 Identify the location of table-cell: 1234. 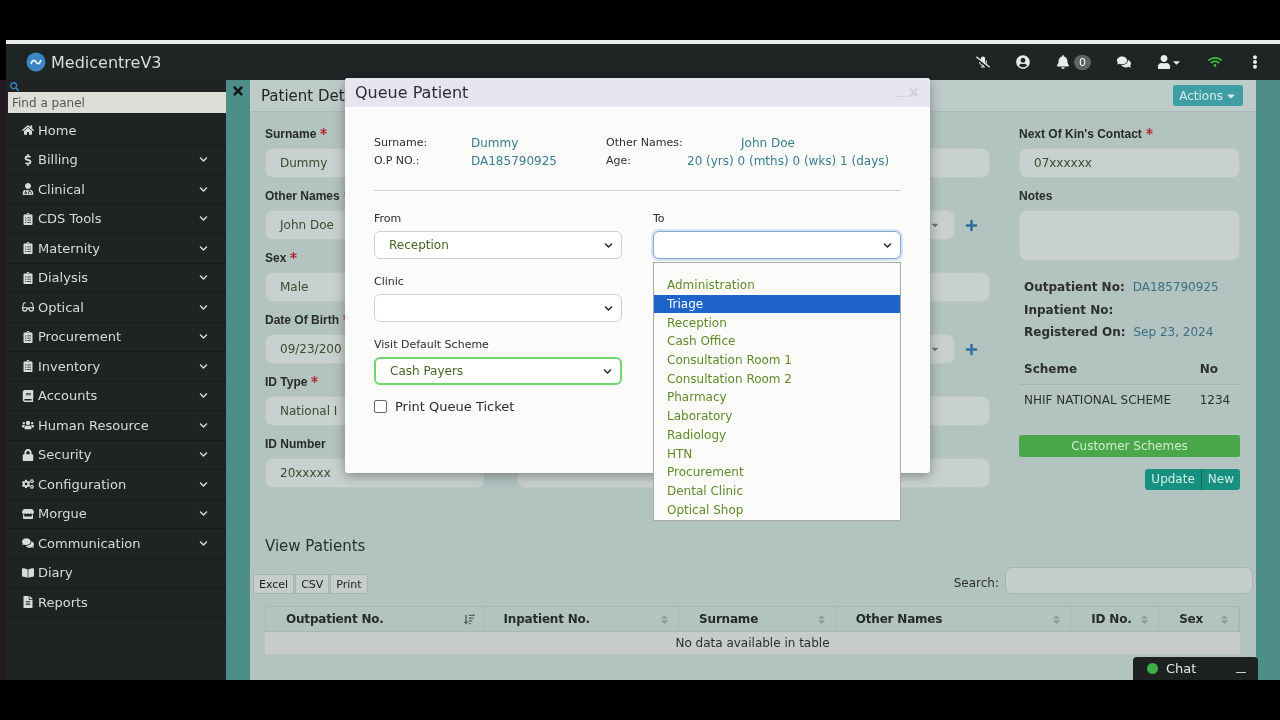
(1217, 399).